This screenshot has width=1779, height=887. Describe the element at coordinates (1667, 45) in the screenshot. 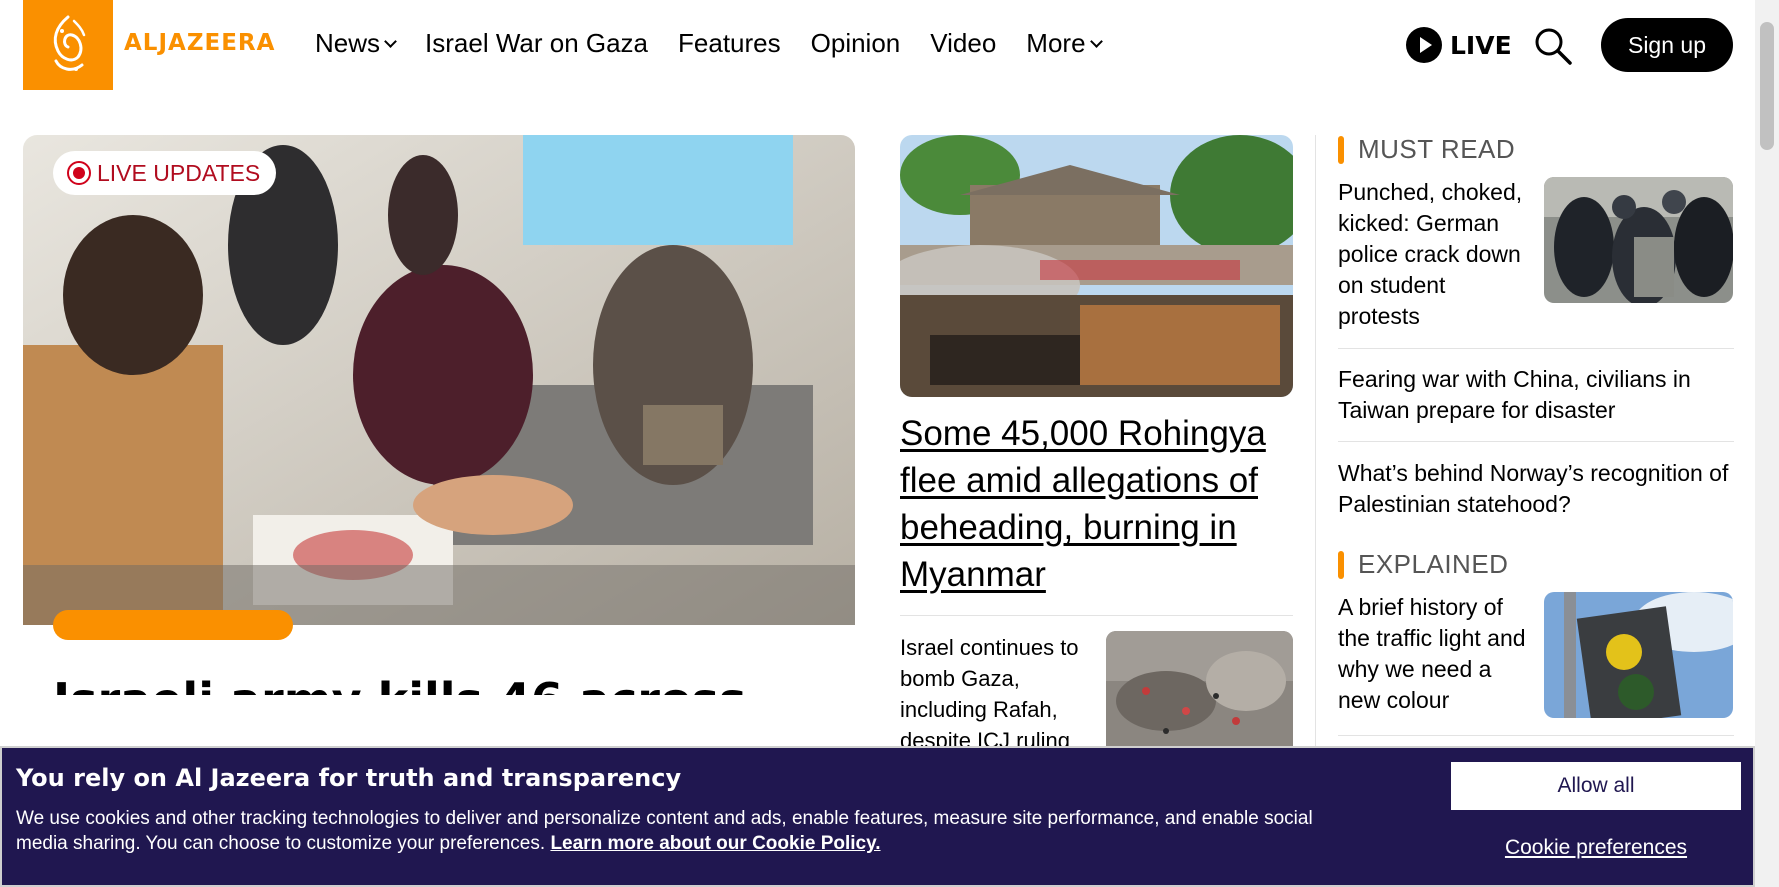

I see `sign-up-button: Sign up` at that location.